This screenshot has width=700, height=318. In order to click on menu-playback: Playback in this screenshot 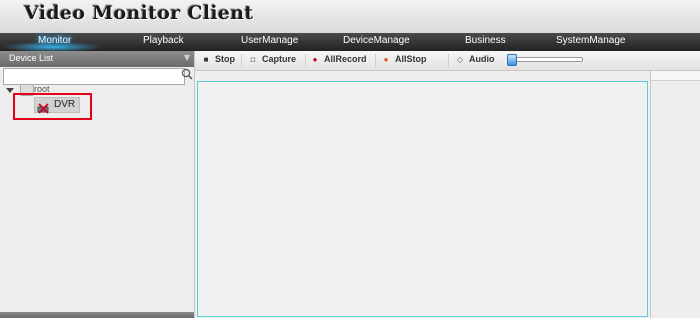, I will do `click(163, 40)`.